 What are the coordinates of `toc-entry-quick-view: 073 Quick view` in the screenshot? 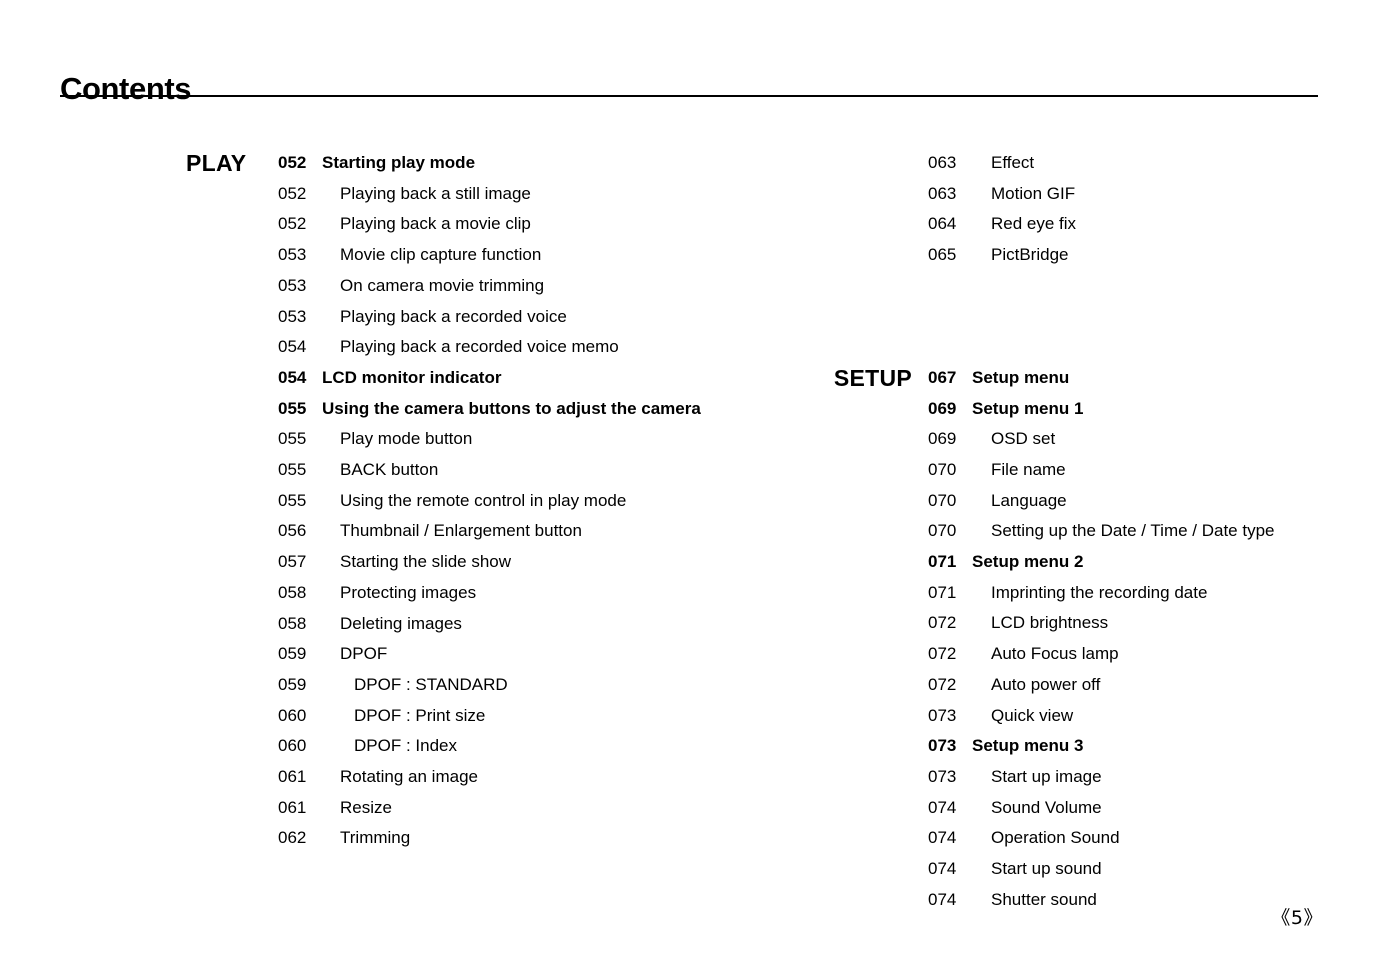 It's located at (1096, 716).